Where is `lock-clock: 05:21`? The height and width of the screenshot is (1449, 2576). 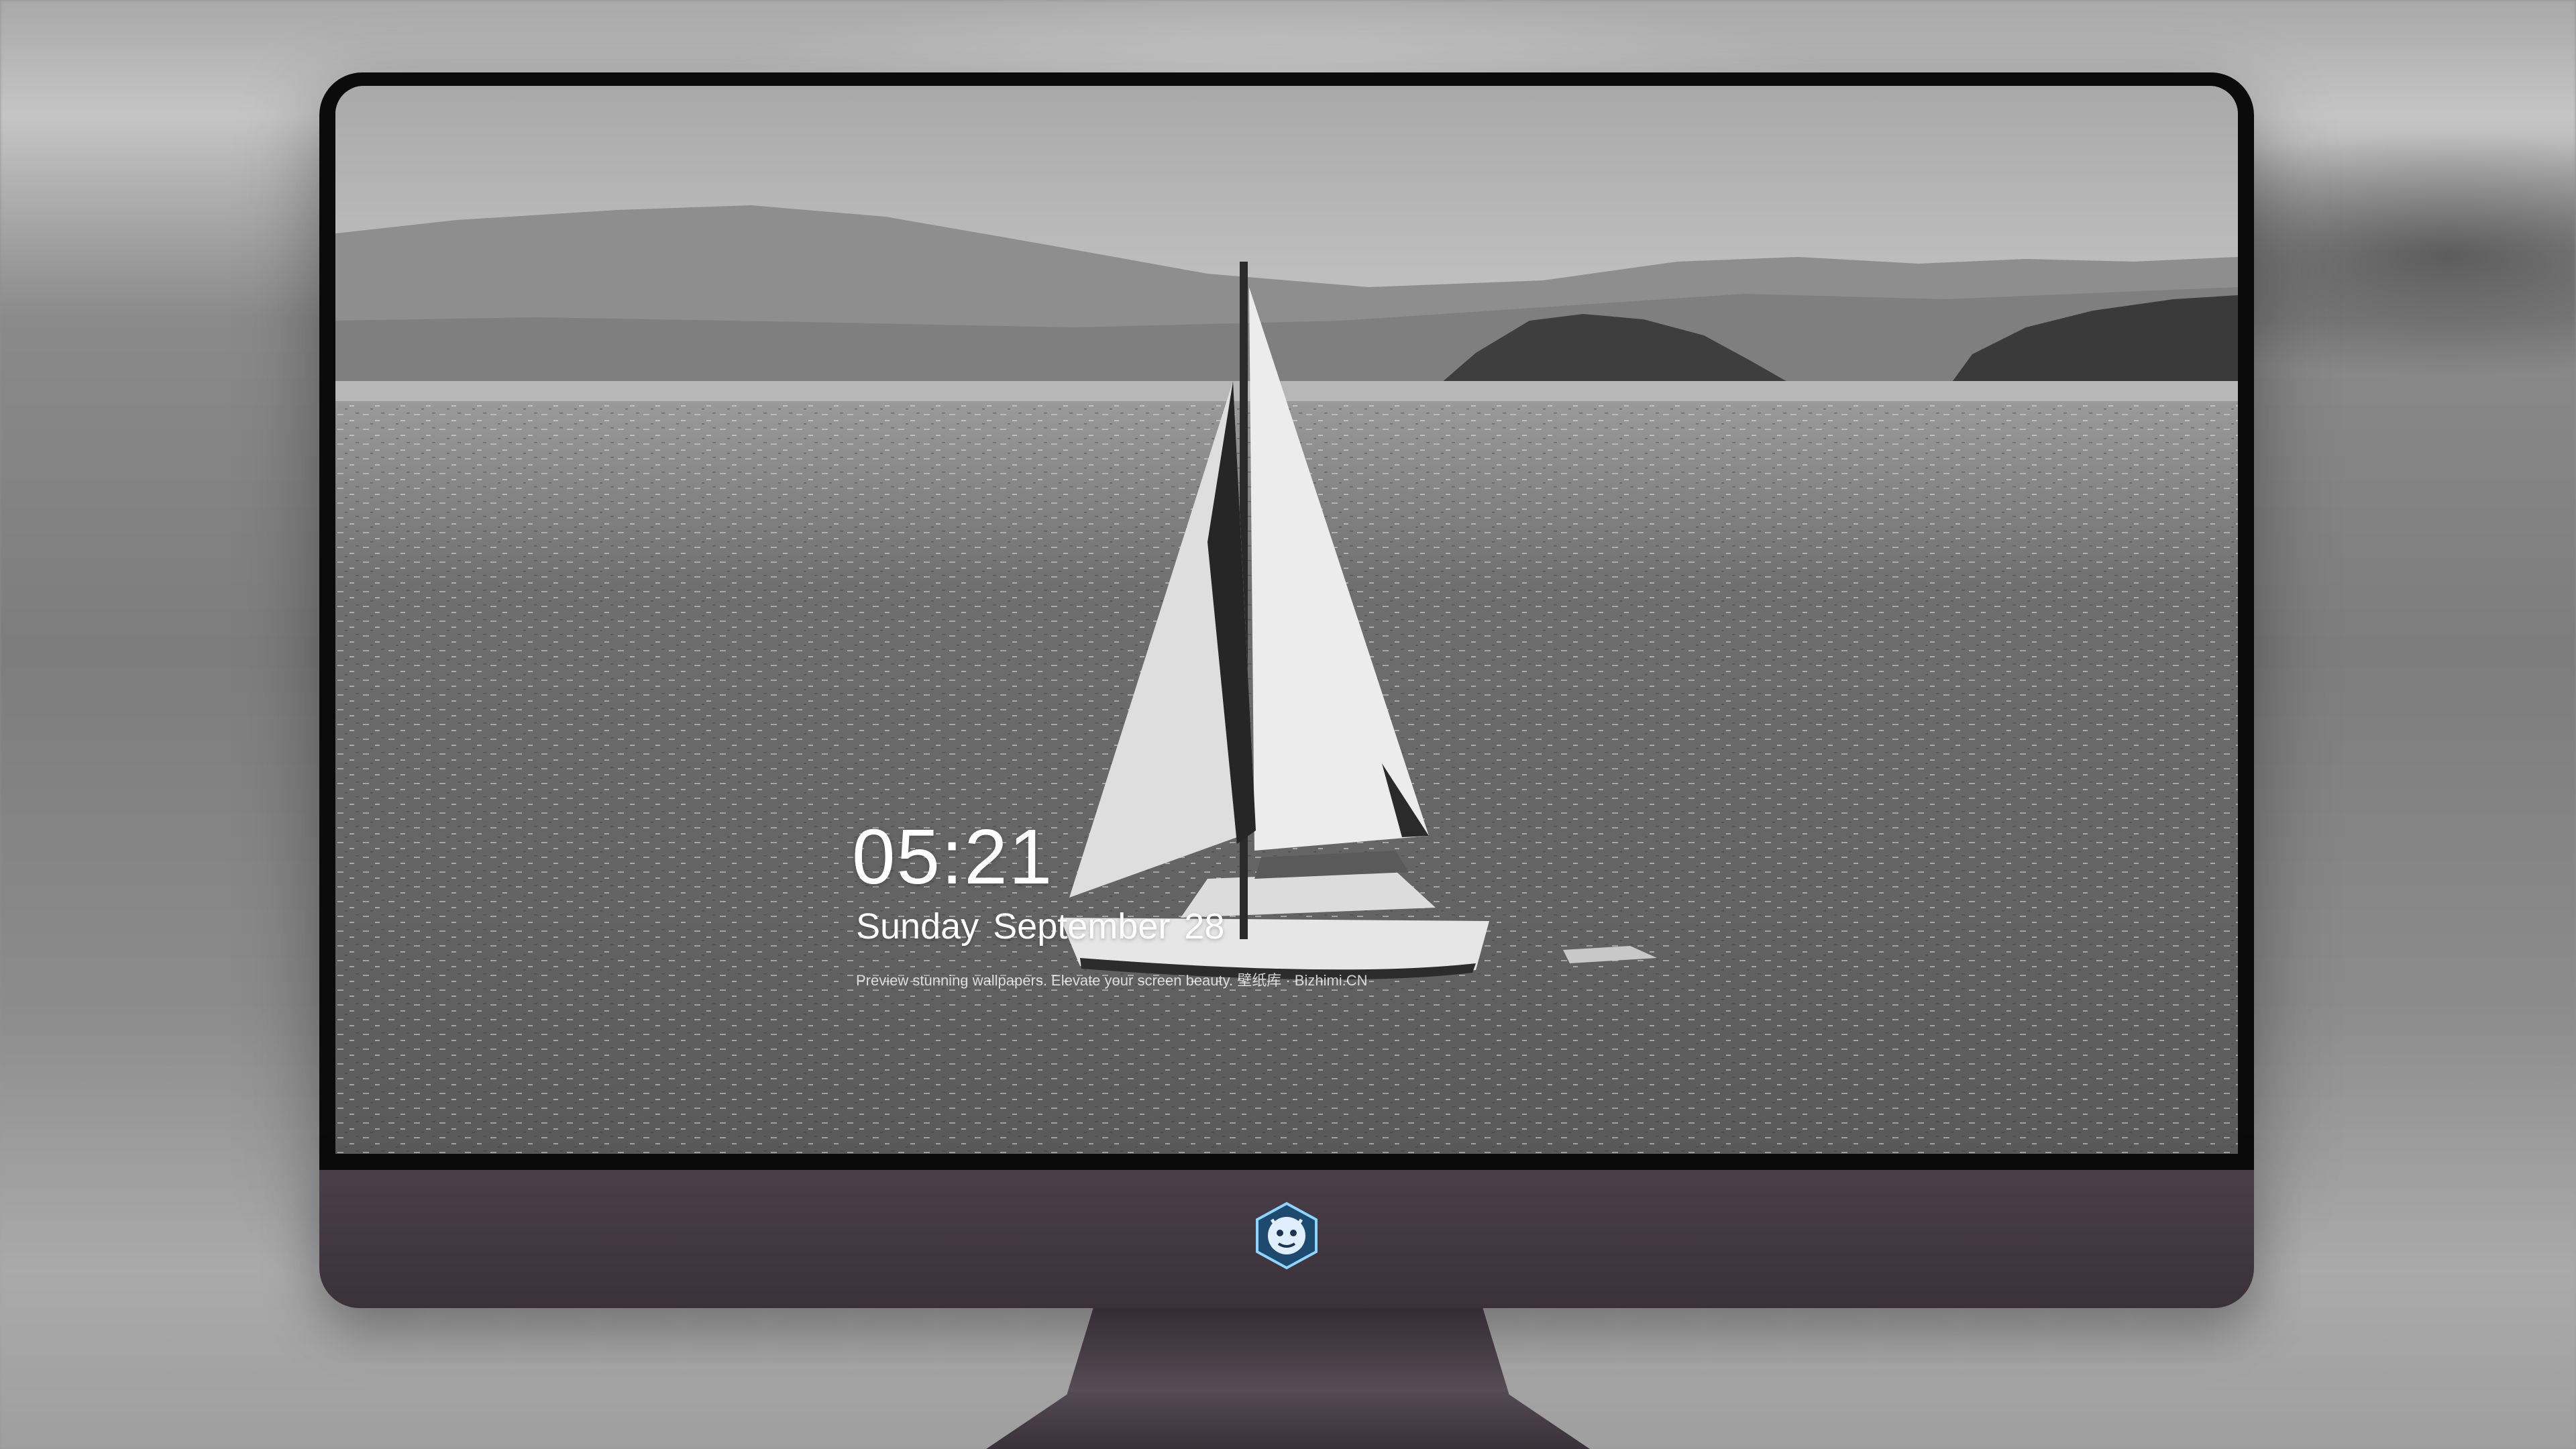
lock-clock: 05:21 is located at coordinates (953, 856).